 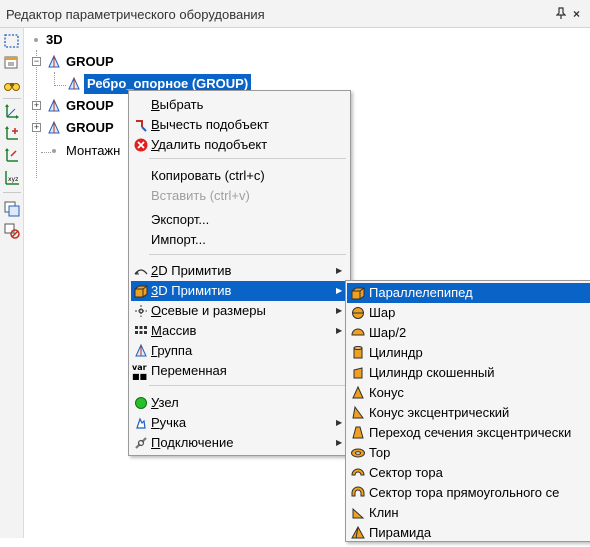 What do you see at coordinates (468, 373) in the screenshot?
I see `submenu-item-beveled-cylinder: Цилиндр скошенный` at bounding box center [468, 373].